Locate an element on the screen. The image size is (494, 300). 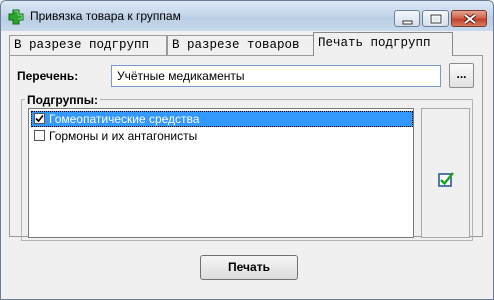
checkmark-icon is located at coordinates (39, 118).